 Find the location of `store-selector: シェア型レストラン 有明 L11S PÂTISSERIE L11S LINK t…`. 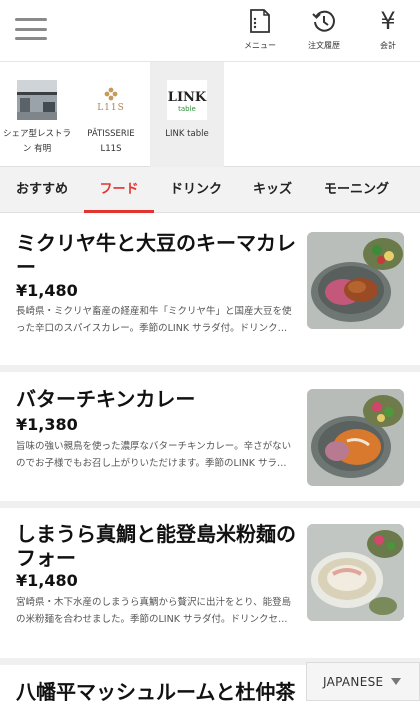

store-selector: シェア型レストラン 有明 L11S PÂTISSERIE L11S LINK t… is located at coordinates (210, 114).